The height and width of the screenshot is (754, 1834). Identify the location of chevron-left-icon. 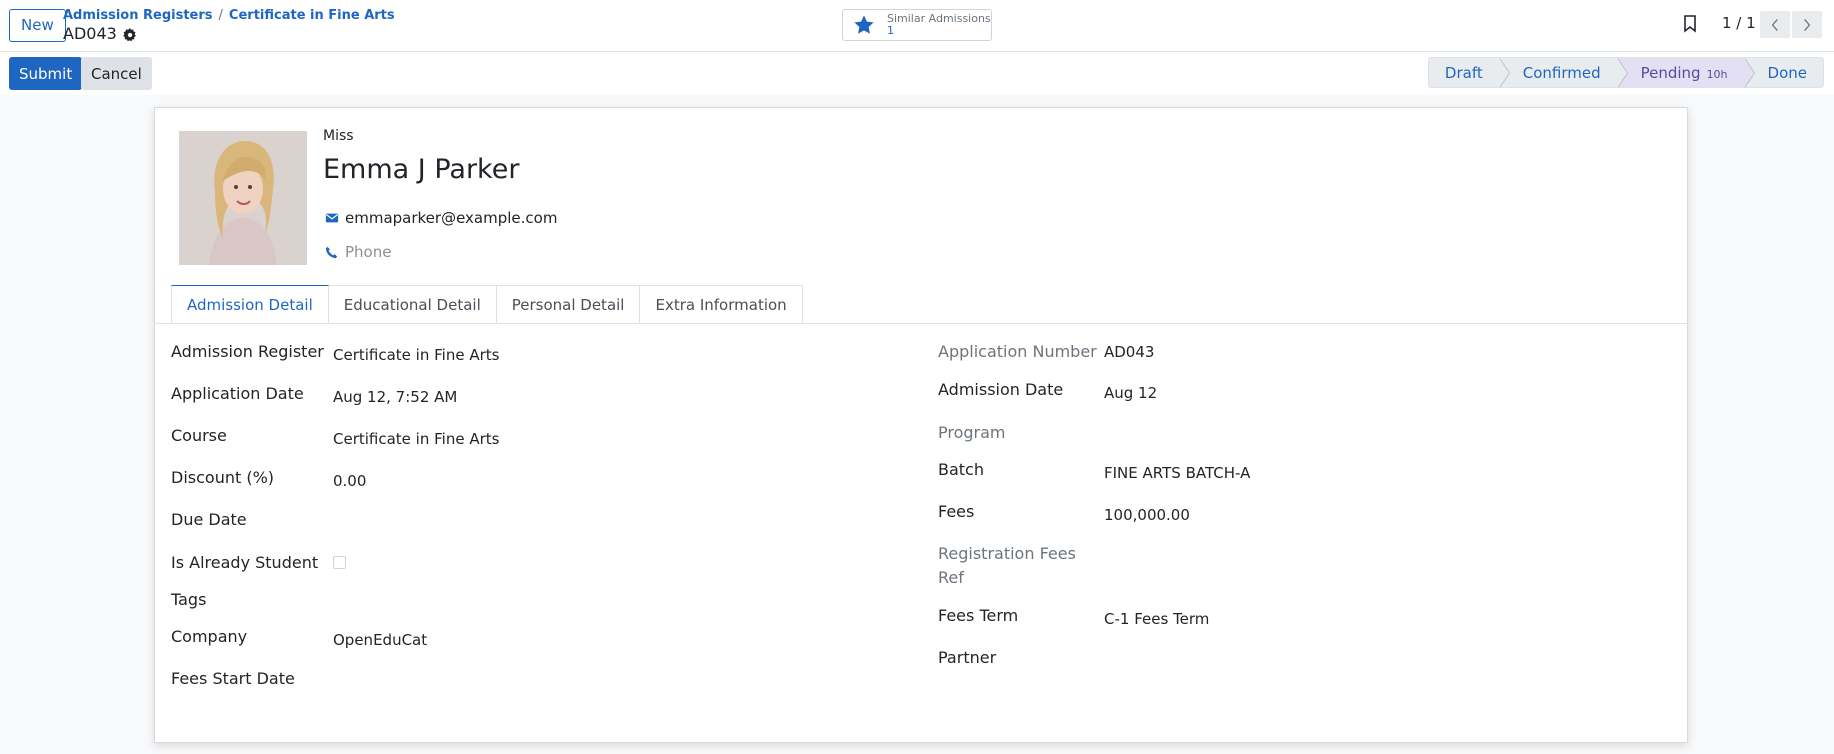
(1775, 24).